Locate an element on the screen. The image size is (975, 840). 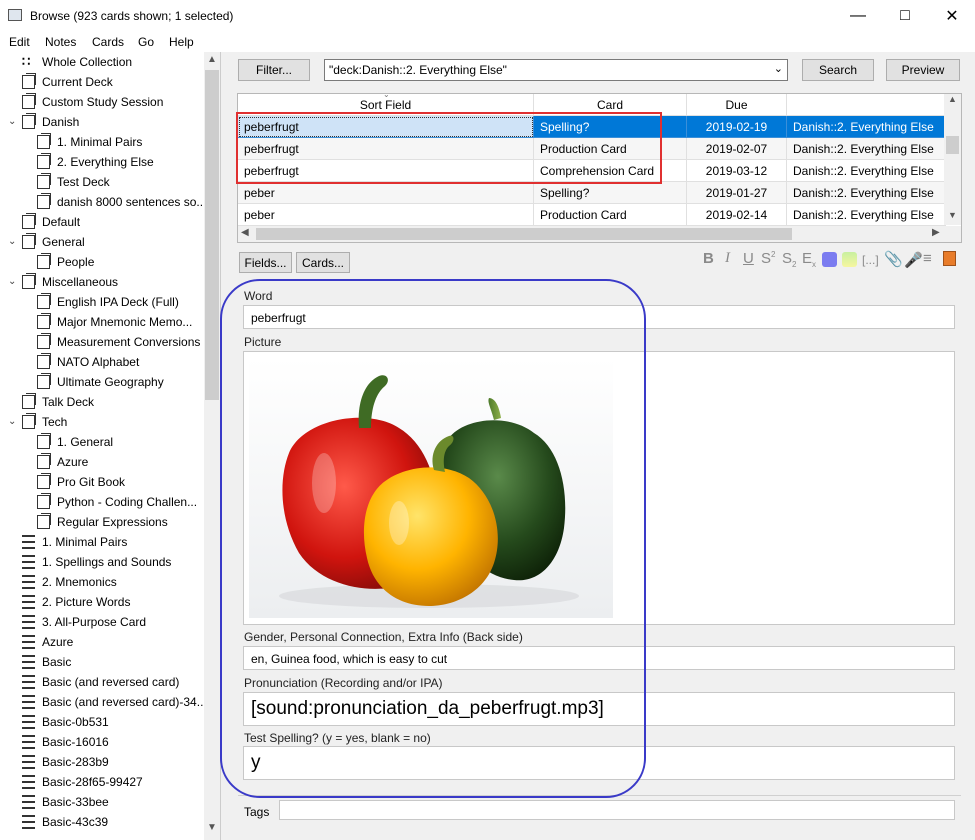
preview-button: Preview is located at coordinates (923, 70).